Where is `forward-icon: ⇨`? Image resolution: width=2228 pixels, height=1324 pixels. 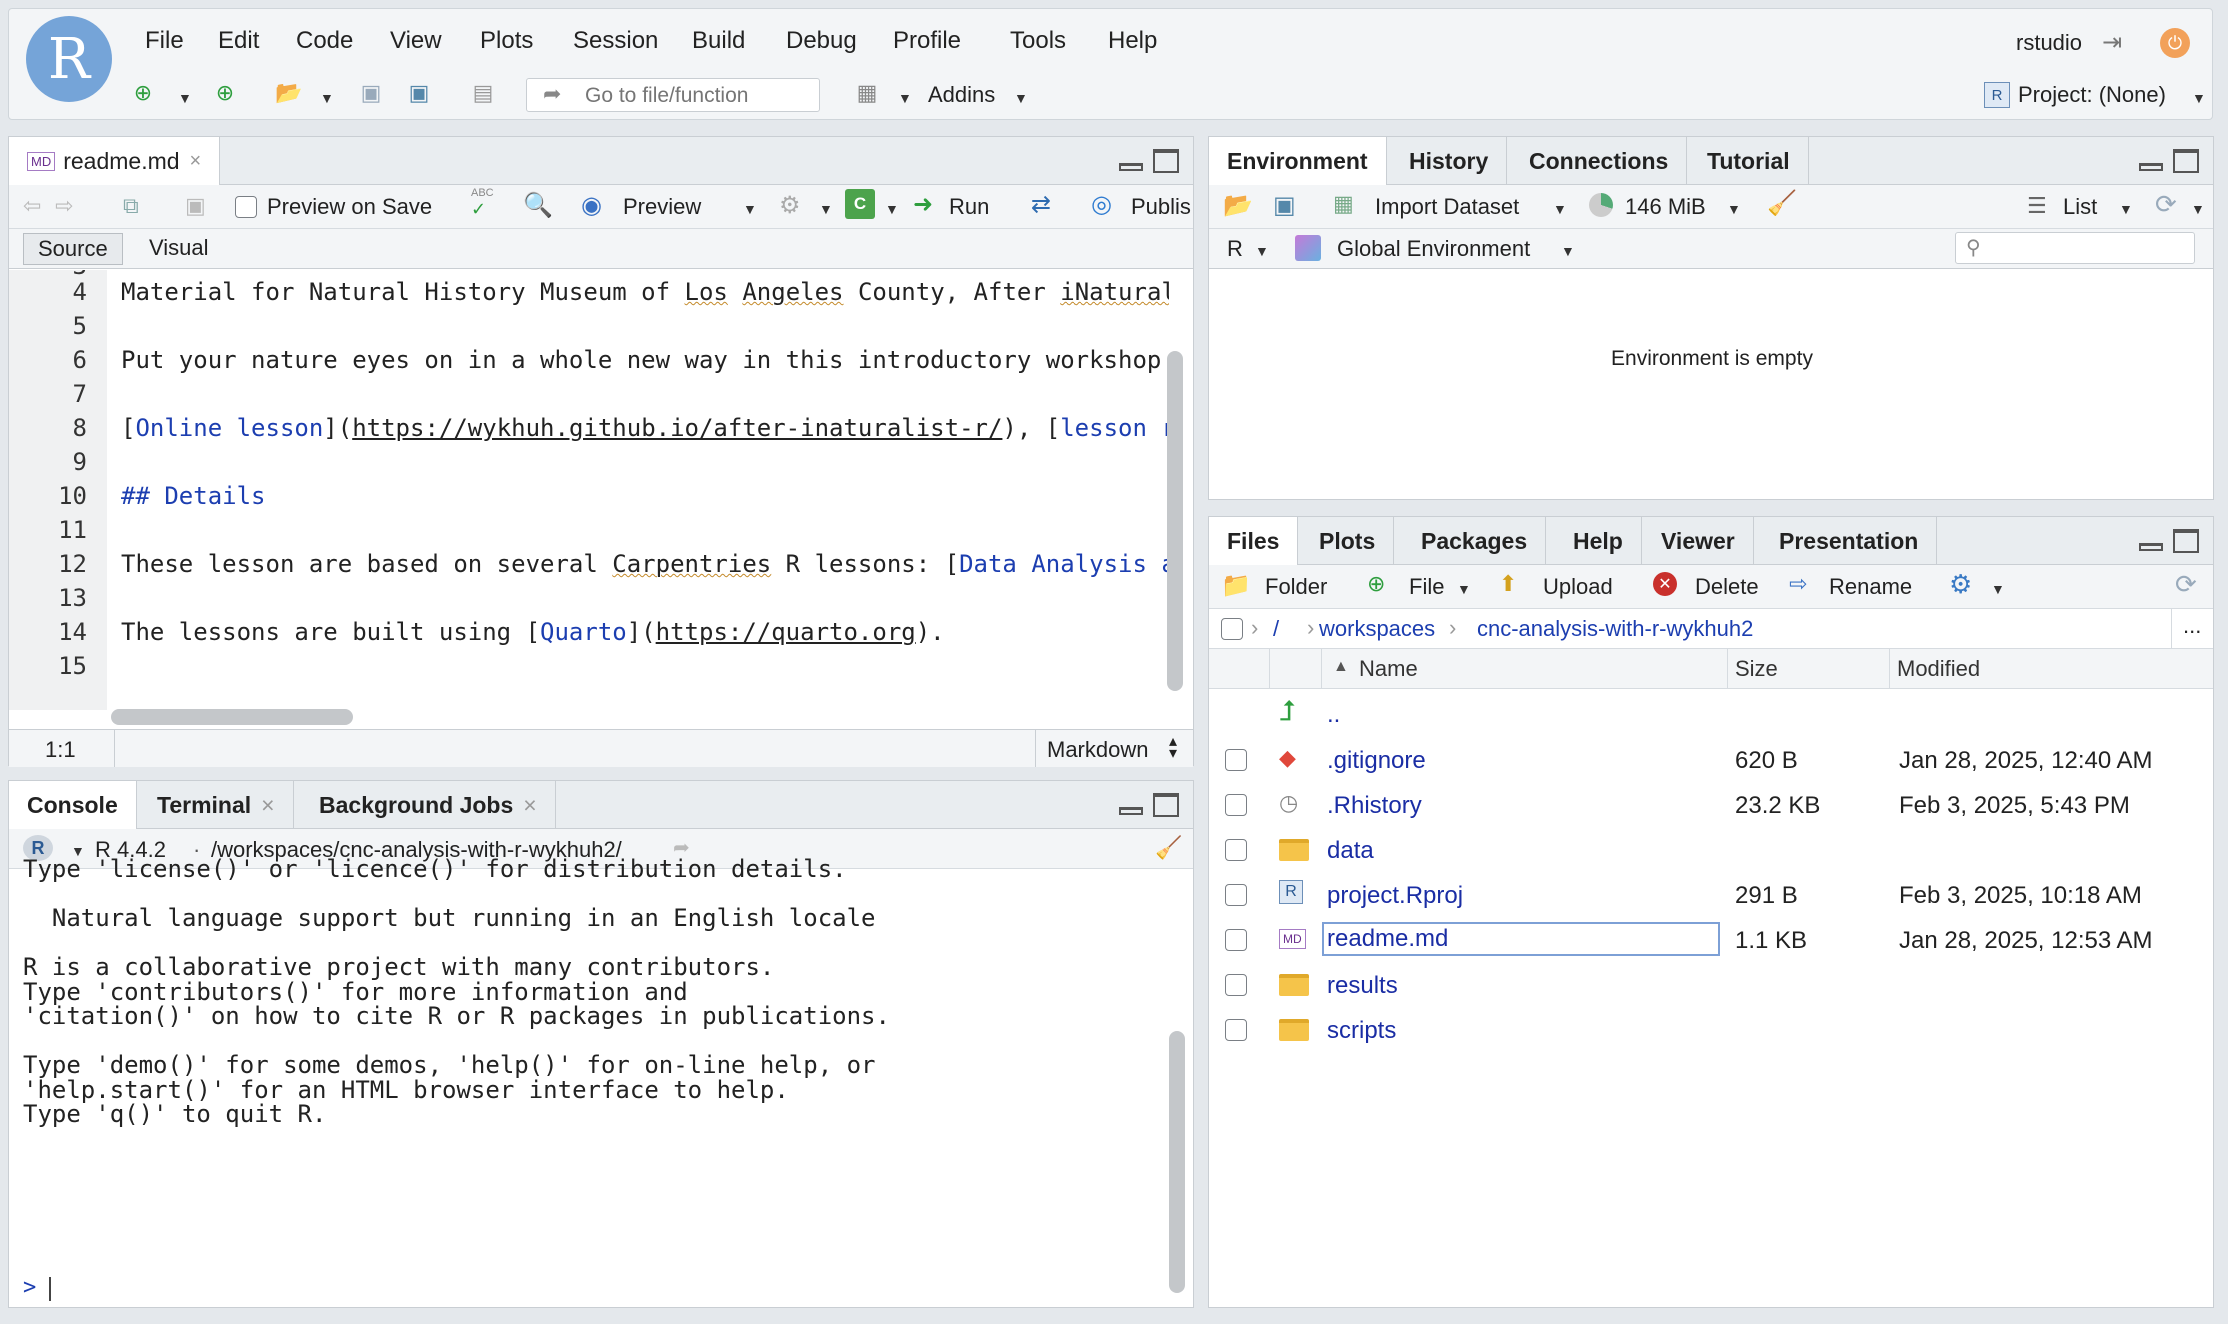
forward-icon: ⇨ is located at coordinates (64, 206).